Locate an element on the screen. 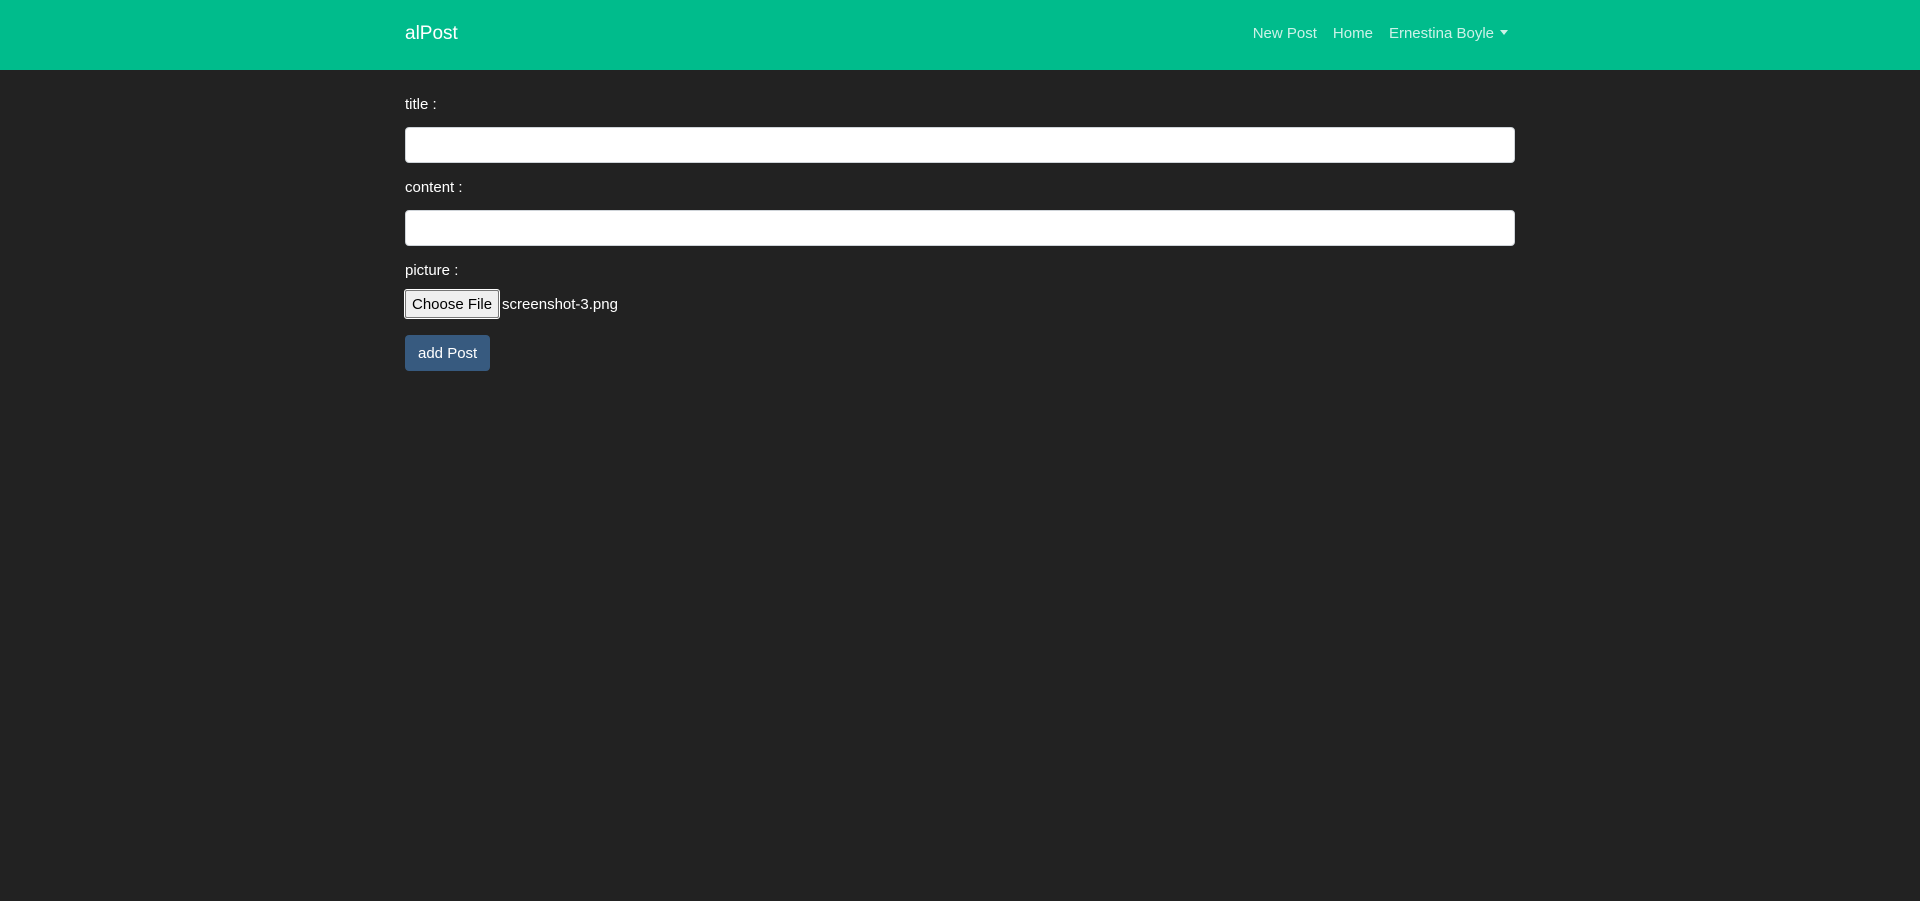 The height and width of the screenshot is (901, 1920). user-dropdown-toggle: Ernestina Boyle is located at coordinates (1448, 34).